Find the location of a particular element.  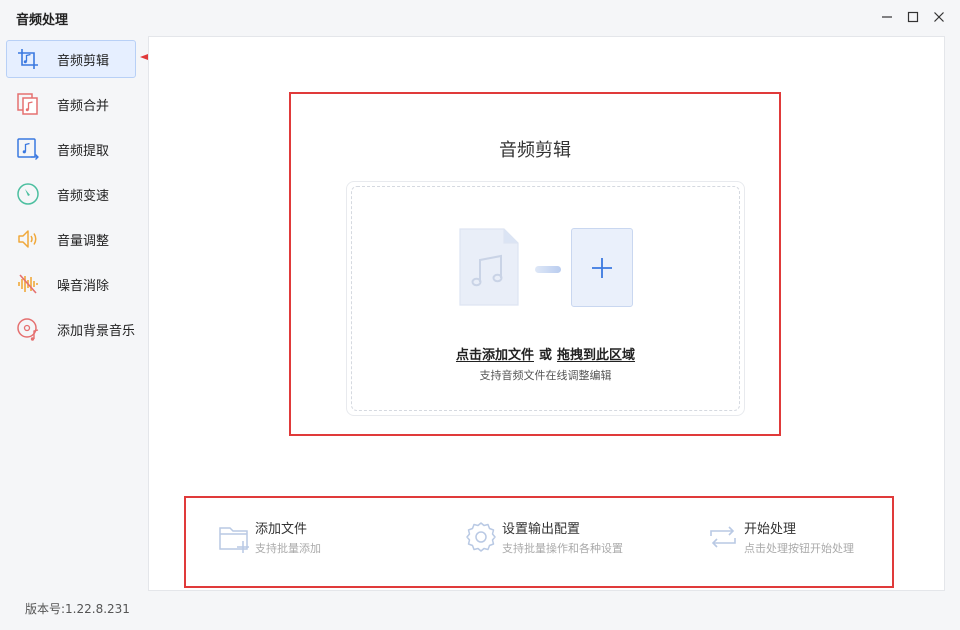

sidebar-item-label: 音量调整 is located at coordinates (83, 241).